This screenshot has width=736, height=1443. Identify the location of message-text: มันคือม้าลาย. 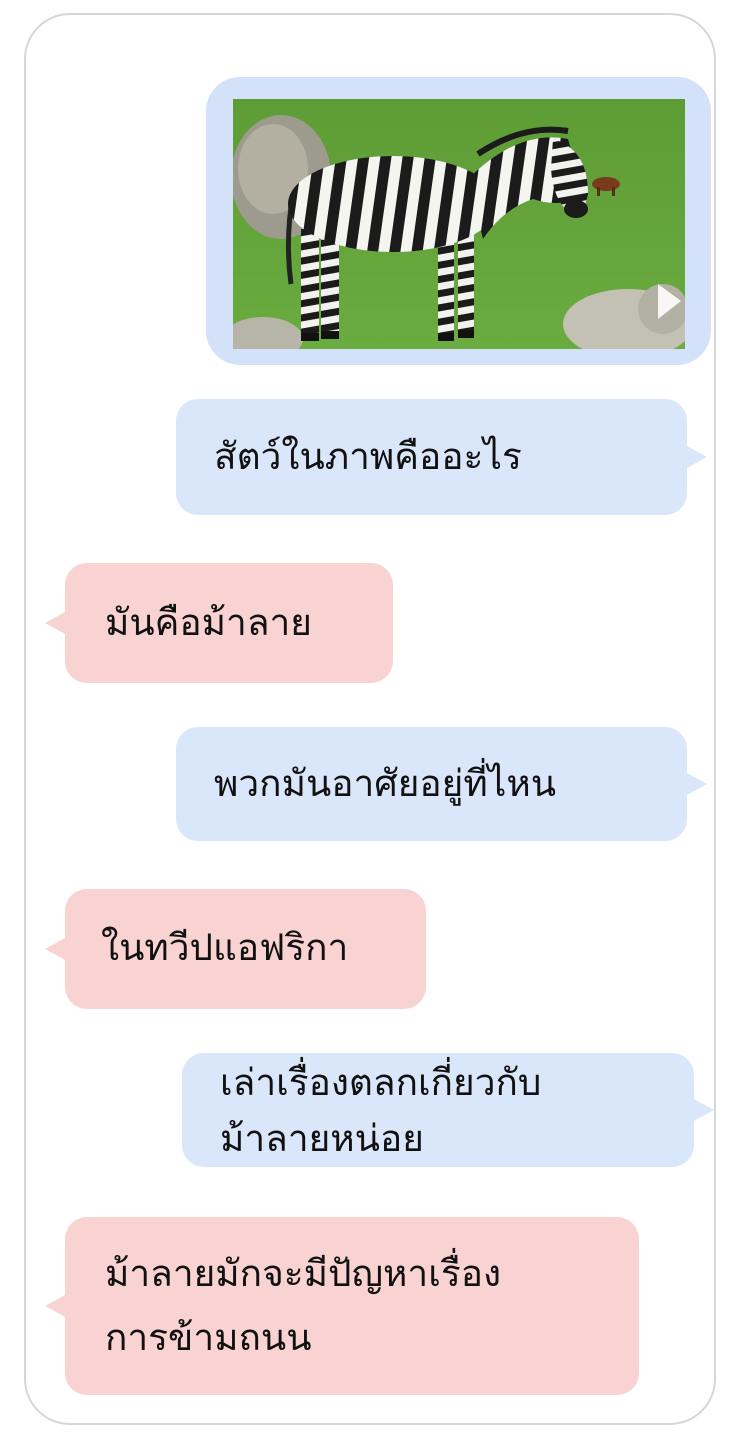
(208, 622).